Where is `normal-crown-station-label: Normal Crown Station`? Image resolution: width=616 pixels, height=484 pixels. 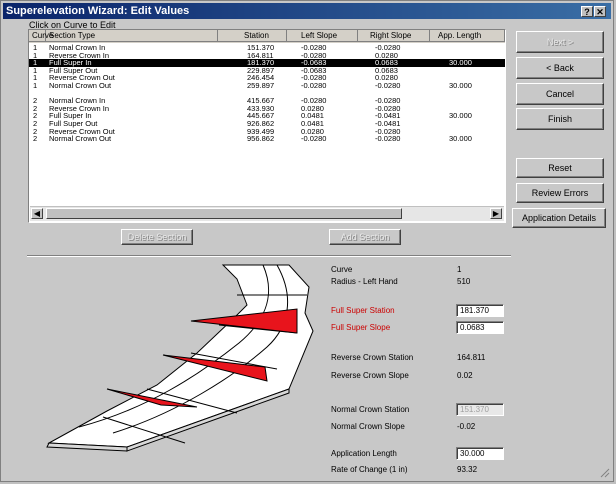
normal-crown-station-label: Normal Crown Station is located at coordinates (370, 409).